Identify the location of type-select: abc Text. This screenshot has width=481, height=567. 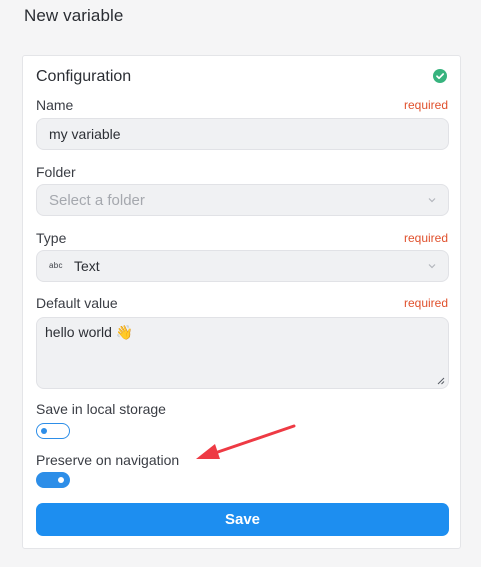
(242, 266).